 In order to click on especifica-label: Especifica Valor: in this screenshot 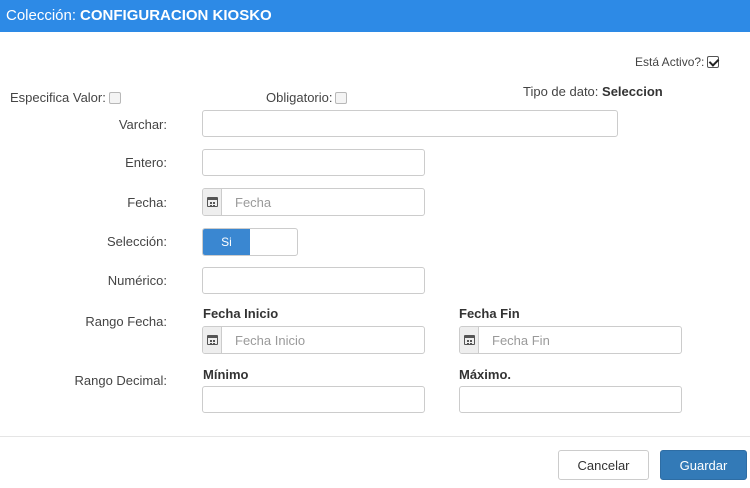, I will do `click(58, 97)`.